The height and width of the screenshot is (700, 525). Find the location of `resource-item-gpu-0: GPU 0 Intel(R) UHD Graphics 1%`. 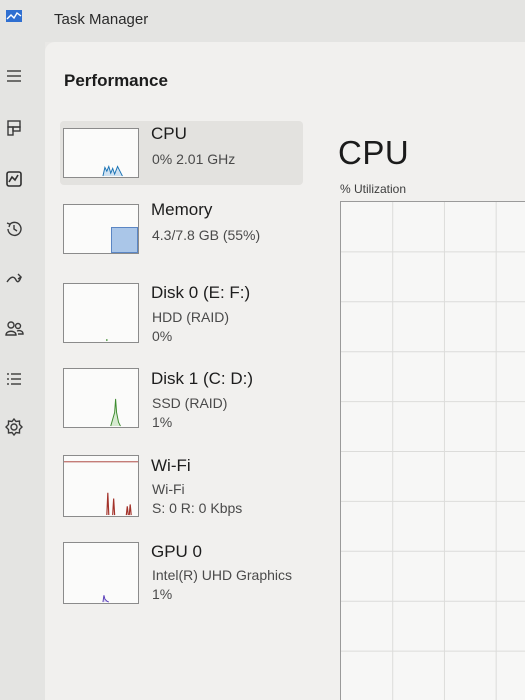

resource-item-gpu-0: GPU 0 Intel(R) UHD Graphics 1% is located at coordinates (181, 567).